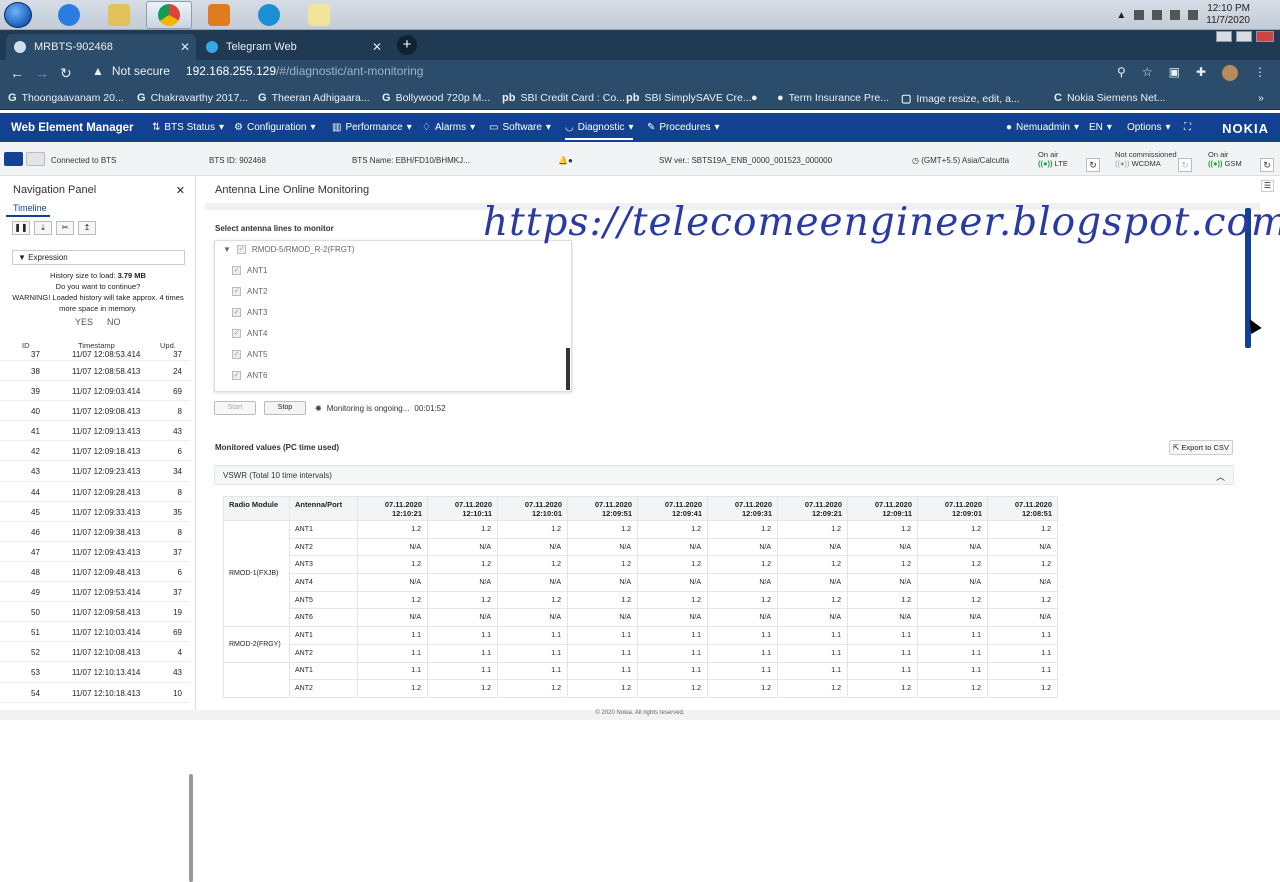 This screenshot has height=882, width=1280. Describe the element at coordinates (1244, 36) in the screenshot. I see `maximize-button` at that location.